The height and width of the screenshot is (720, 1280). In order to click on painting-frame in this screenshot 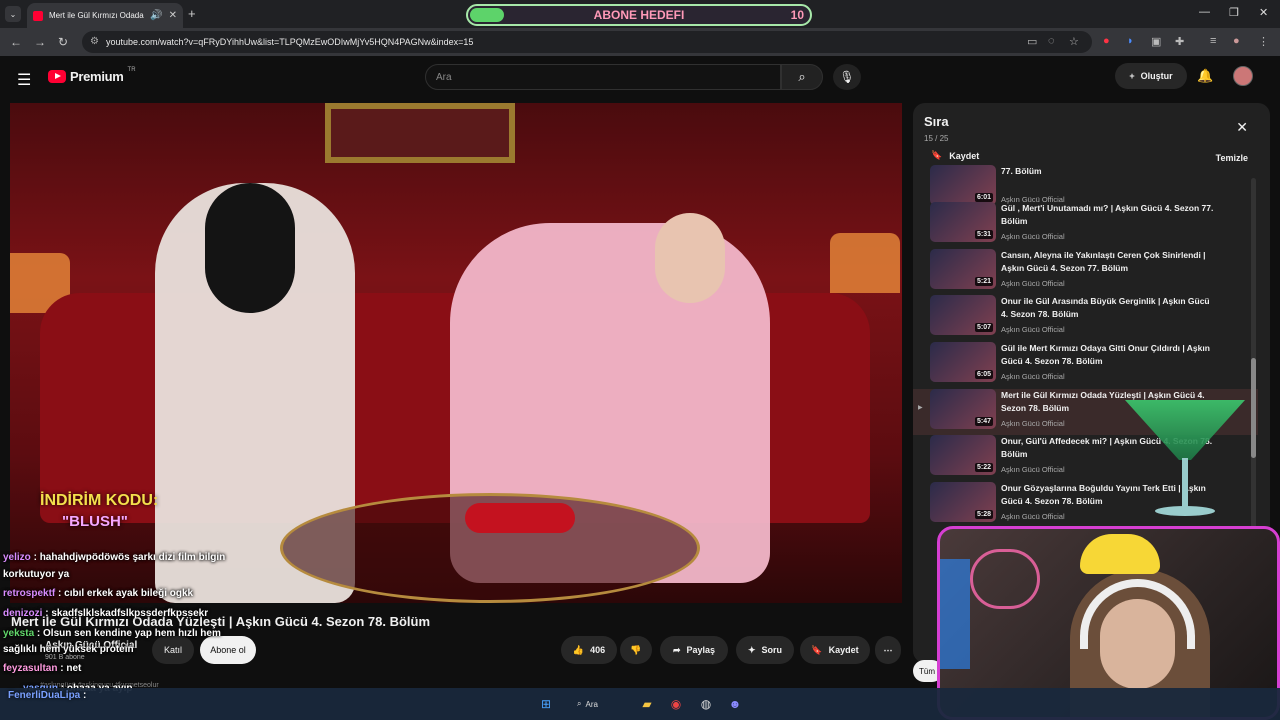, I will do `click(420, 133)`.